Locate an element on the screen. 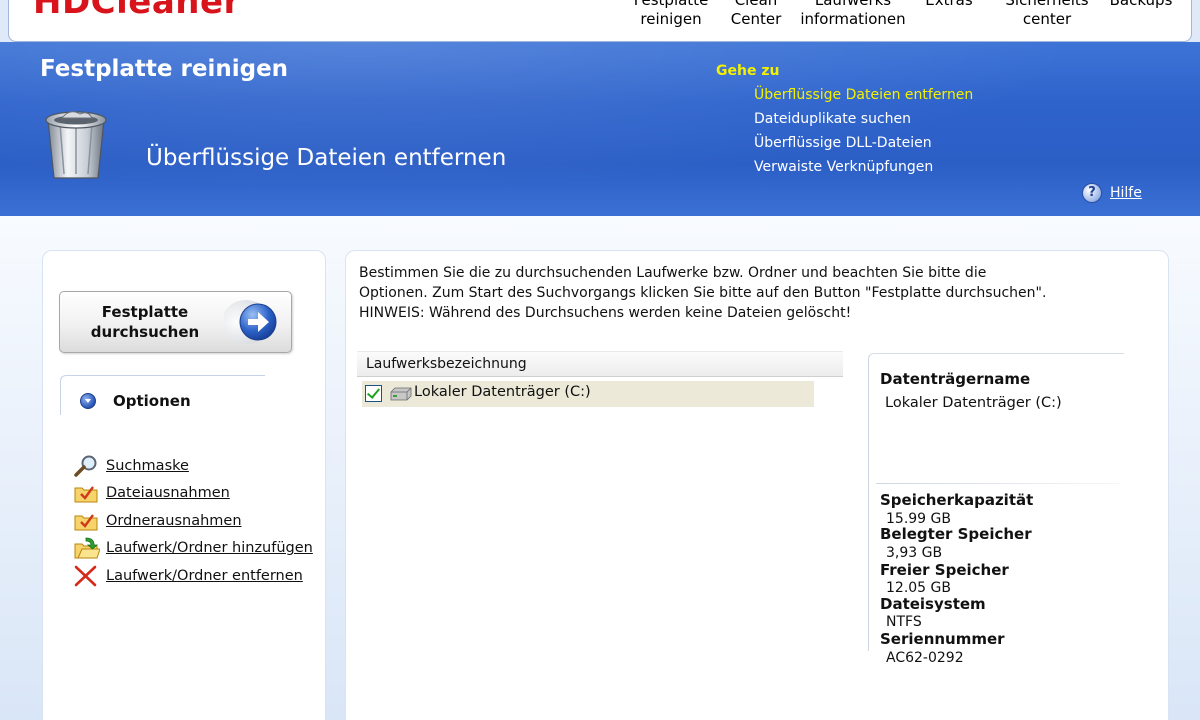 The width and height of the screenshot is (1200, 720). trash-can-icon is located at coordinates (76, 145).